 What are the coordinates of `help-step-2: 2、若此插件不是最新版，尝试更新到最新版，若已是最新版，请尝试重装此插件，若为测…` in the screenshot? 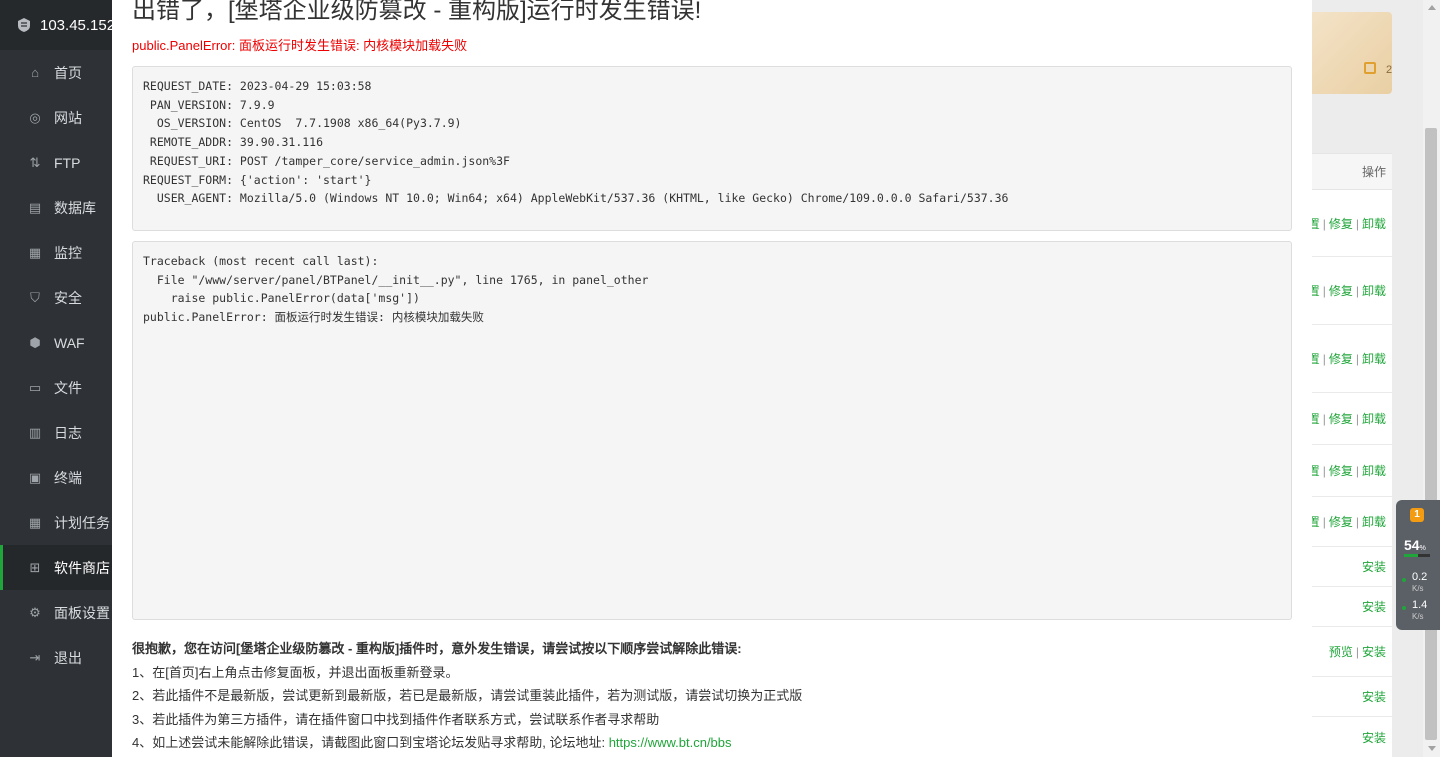 It's located at (467, 696).